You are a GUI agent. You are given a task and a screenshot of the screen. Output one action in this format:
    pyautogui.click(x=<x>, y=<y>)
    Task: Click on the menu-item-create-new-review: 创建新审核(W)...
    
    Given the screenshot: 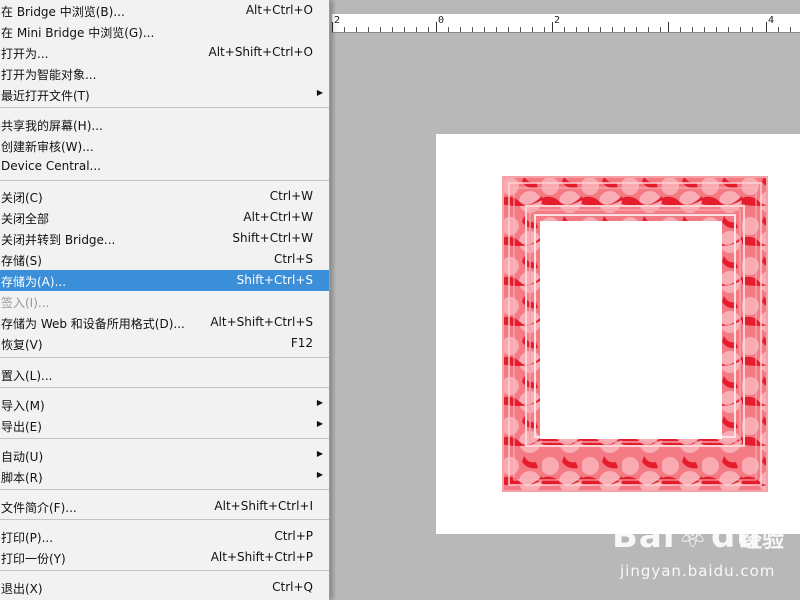 What is the action you would take?
    pyautogui.click(x=164, y=145)
    